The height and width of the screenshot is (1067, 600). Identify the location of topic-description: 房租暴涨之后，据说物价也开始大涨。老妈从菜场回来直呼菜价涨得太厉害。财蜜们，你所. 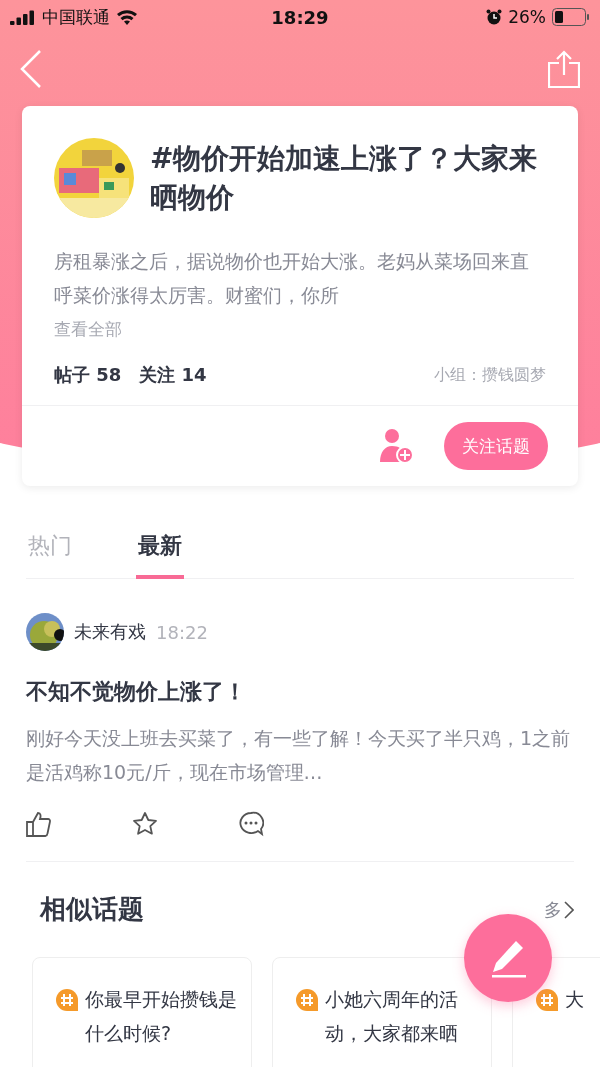
(292, 278).